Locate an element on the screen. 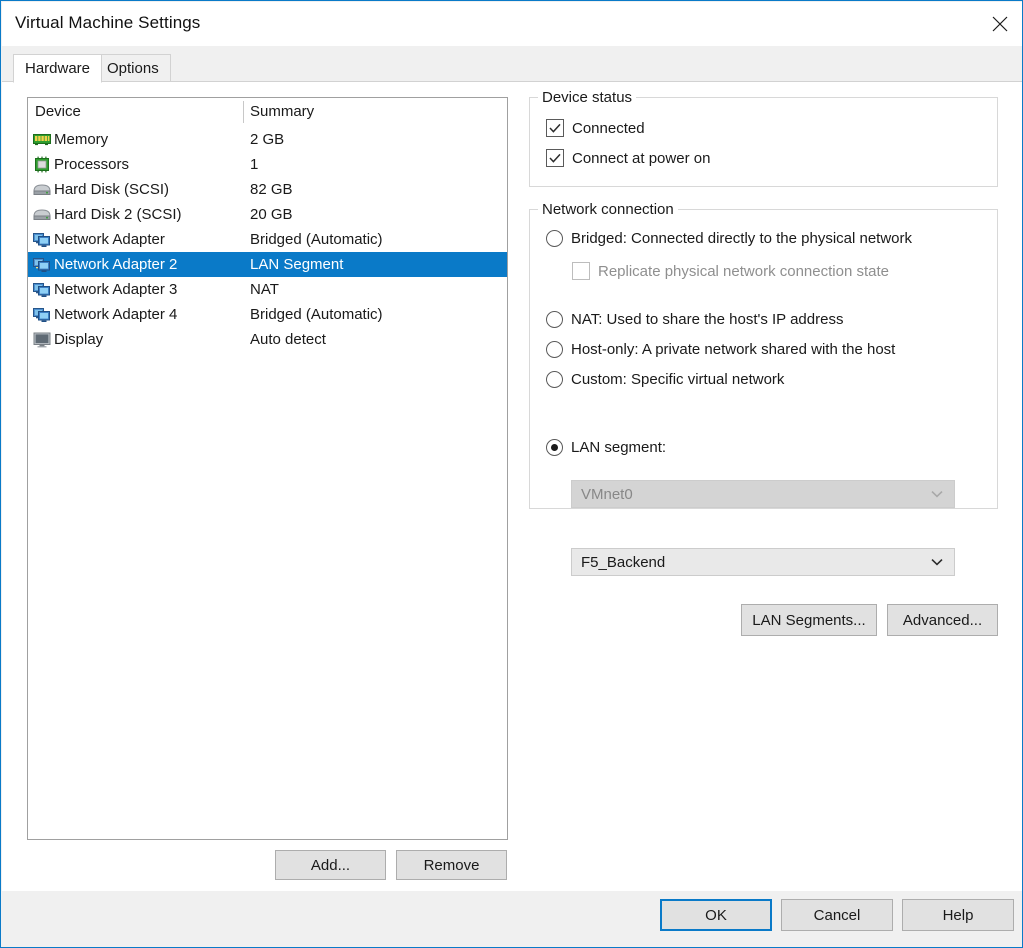 The image size is (1023, 948). memory-icon is located at coordinates (42, 139).